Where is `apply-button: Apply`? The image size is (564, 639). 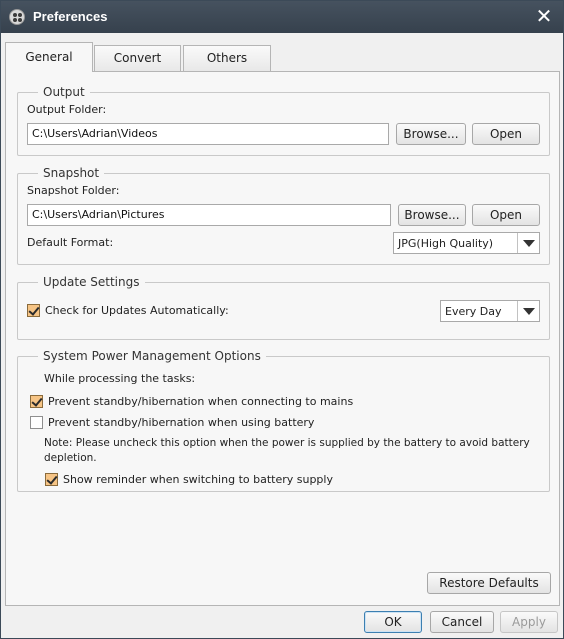 apply-button: Apply is located at coordinates (529, 622).